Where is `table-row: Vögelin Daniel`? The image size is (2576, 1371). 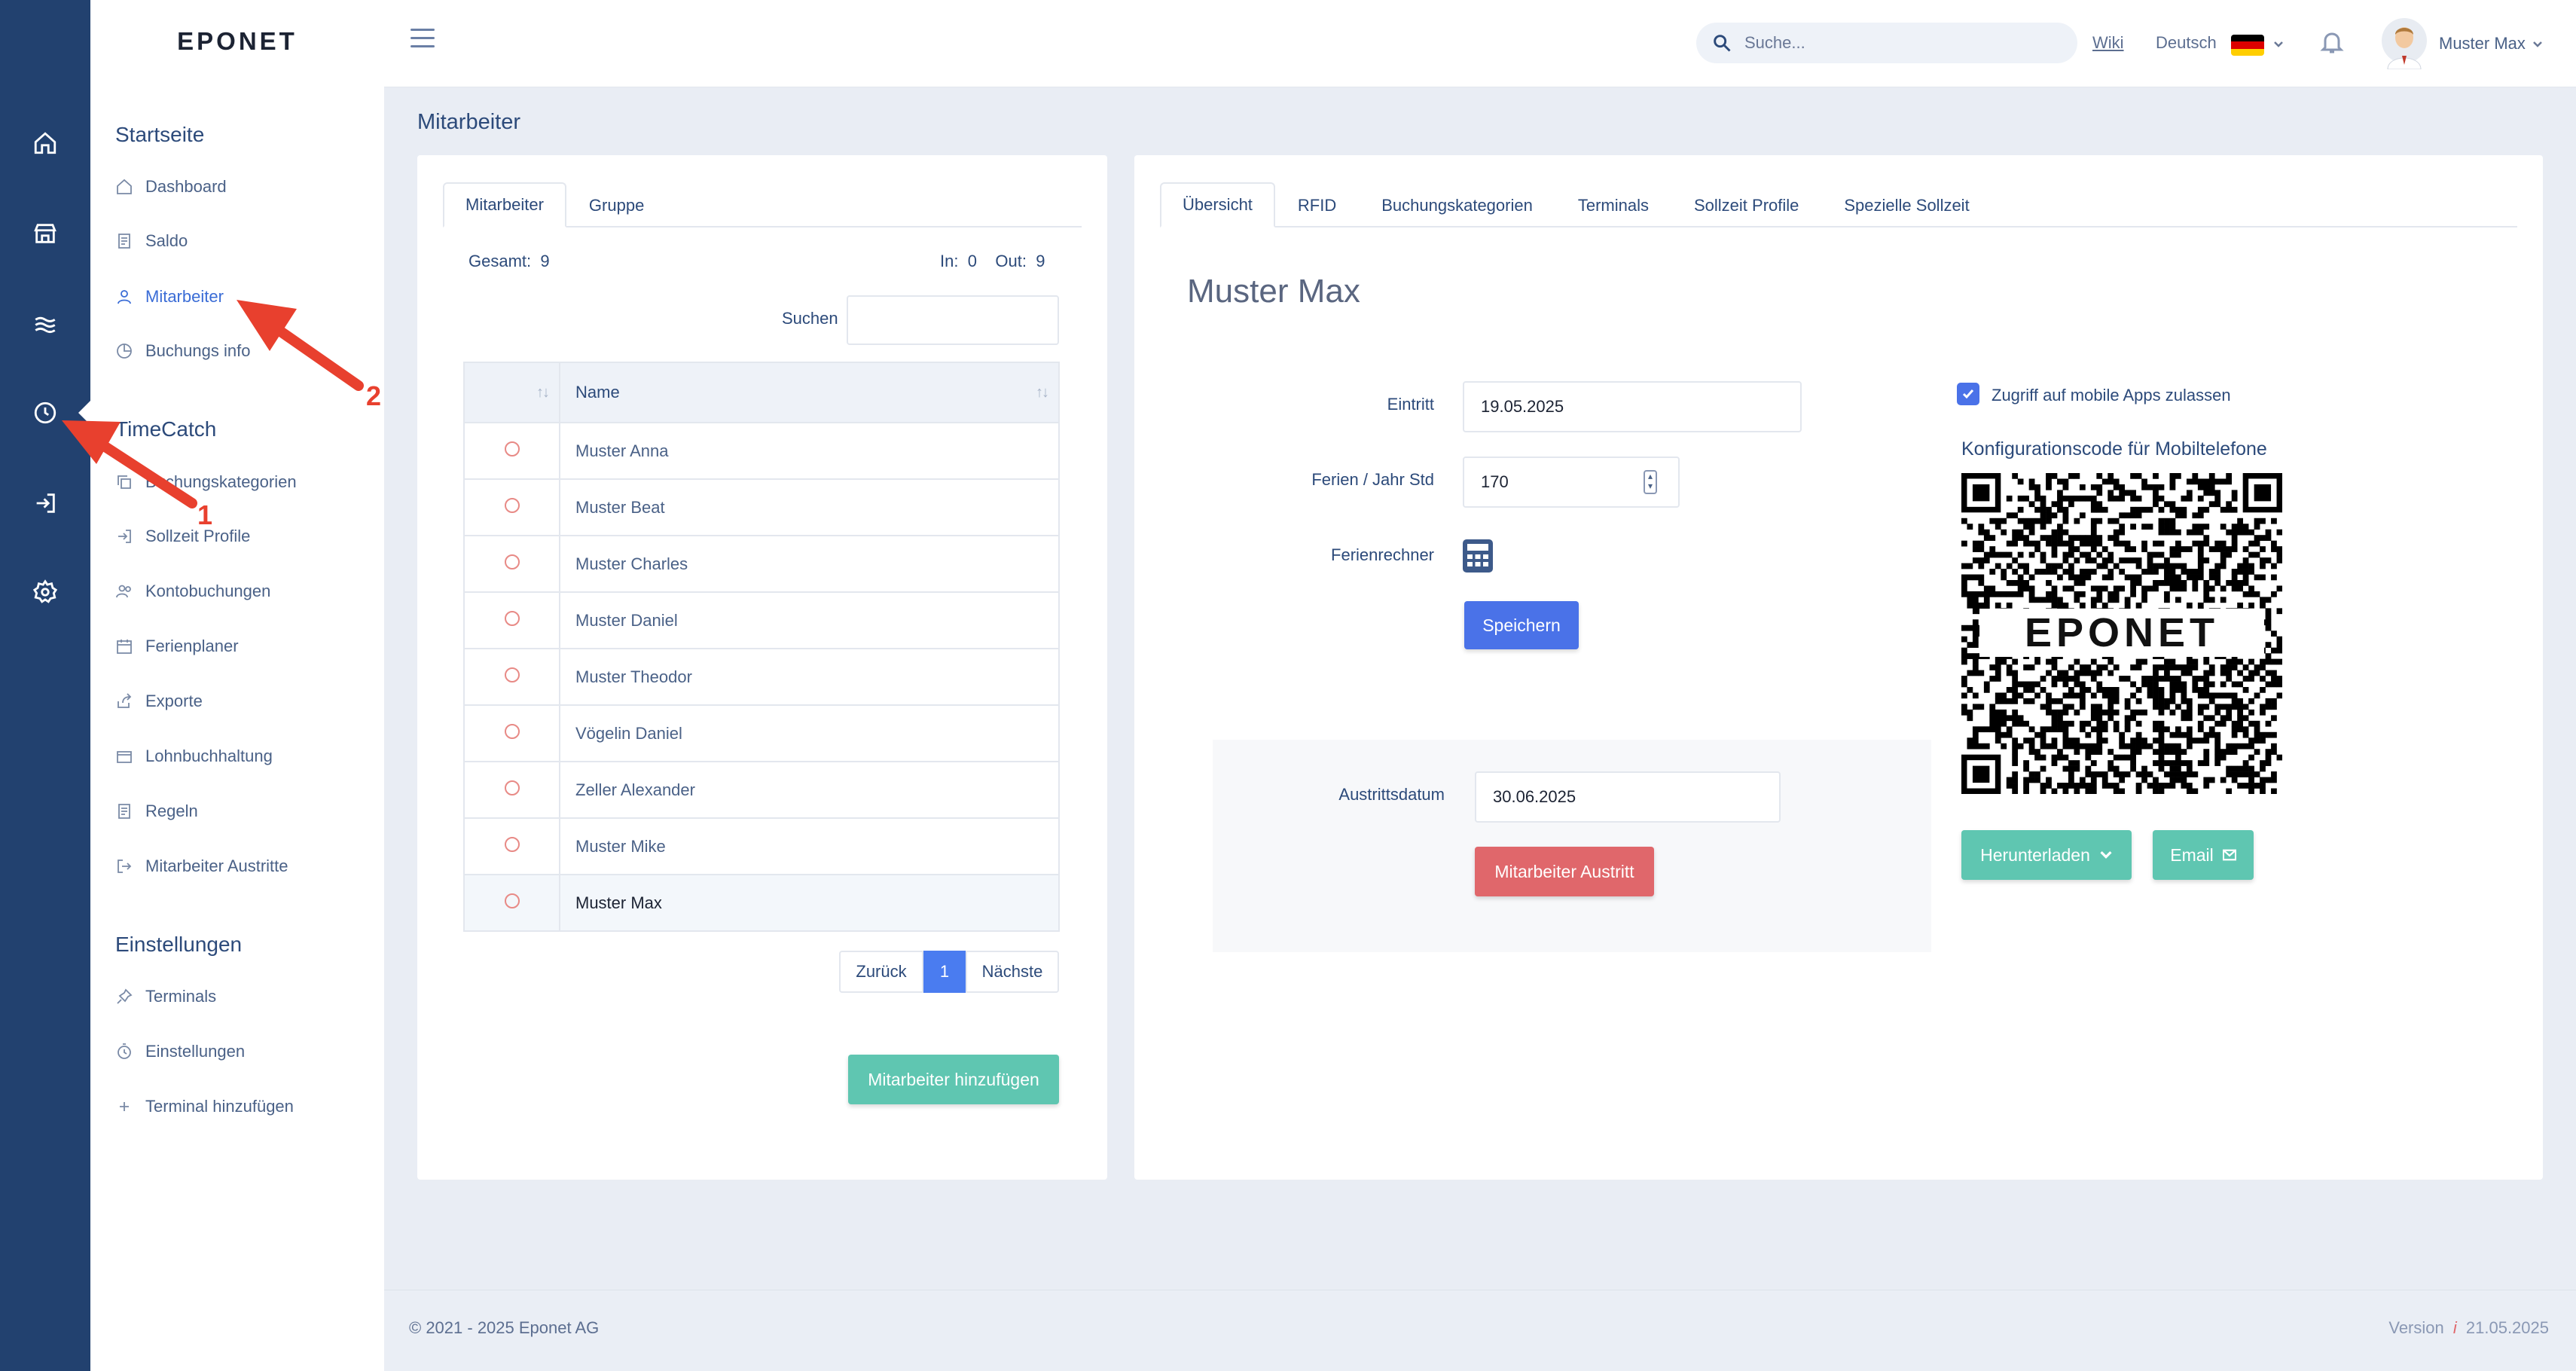
table-row: Vögelin Daniel is located at coordinates (762, 733).